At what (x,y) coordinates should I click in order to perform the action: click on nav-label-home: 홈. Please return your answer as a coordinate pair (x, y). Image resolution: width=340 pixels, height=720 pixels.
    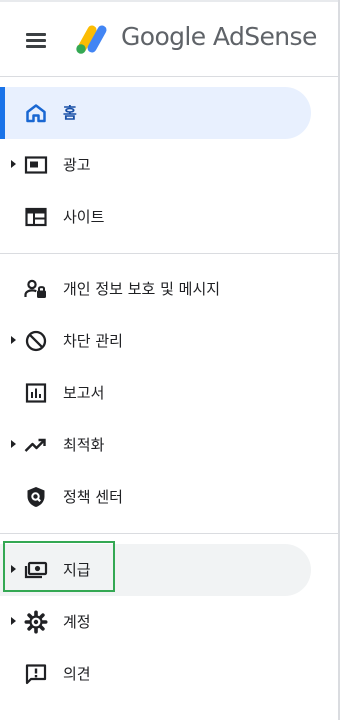
    Looking at the image, I should click on (70, 113).